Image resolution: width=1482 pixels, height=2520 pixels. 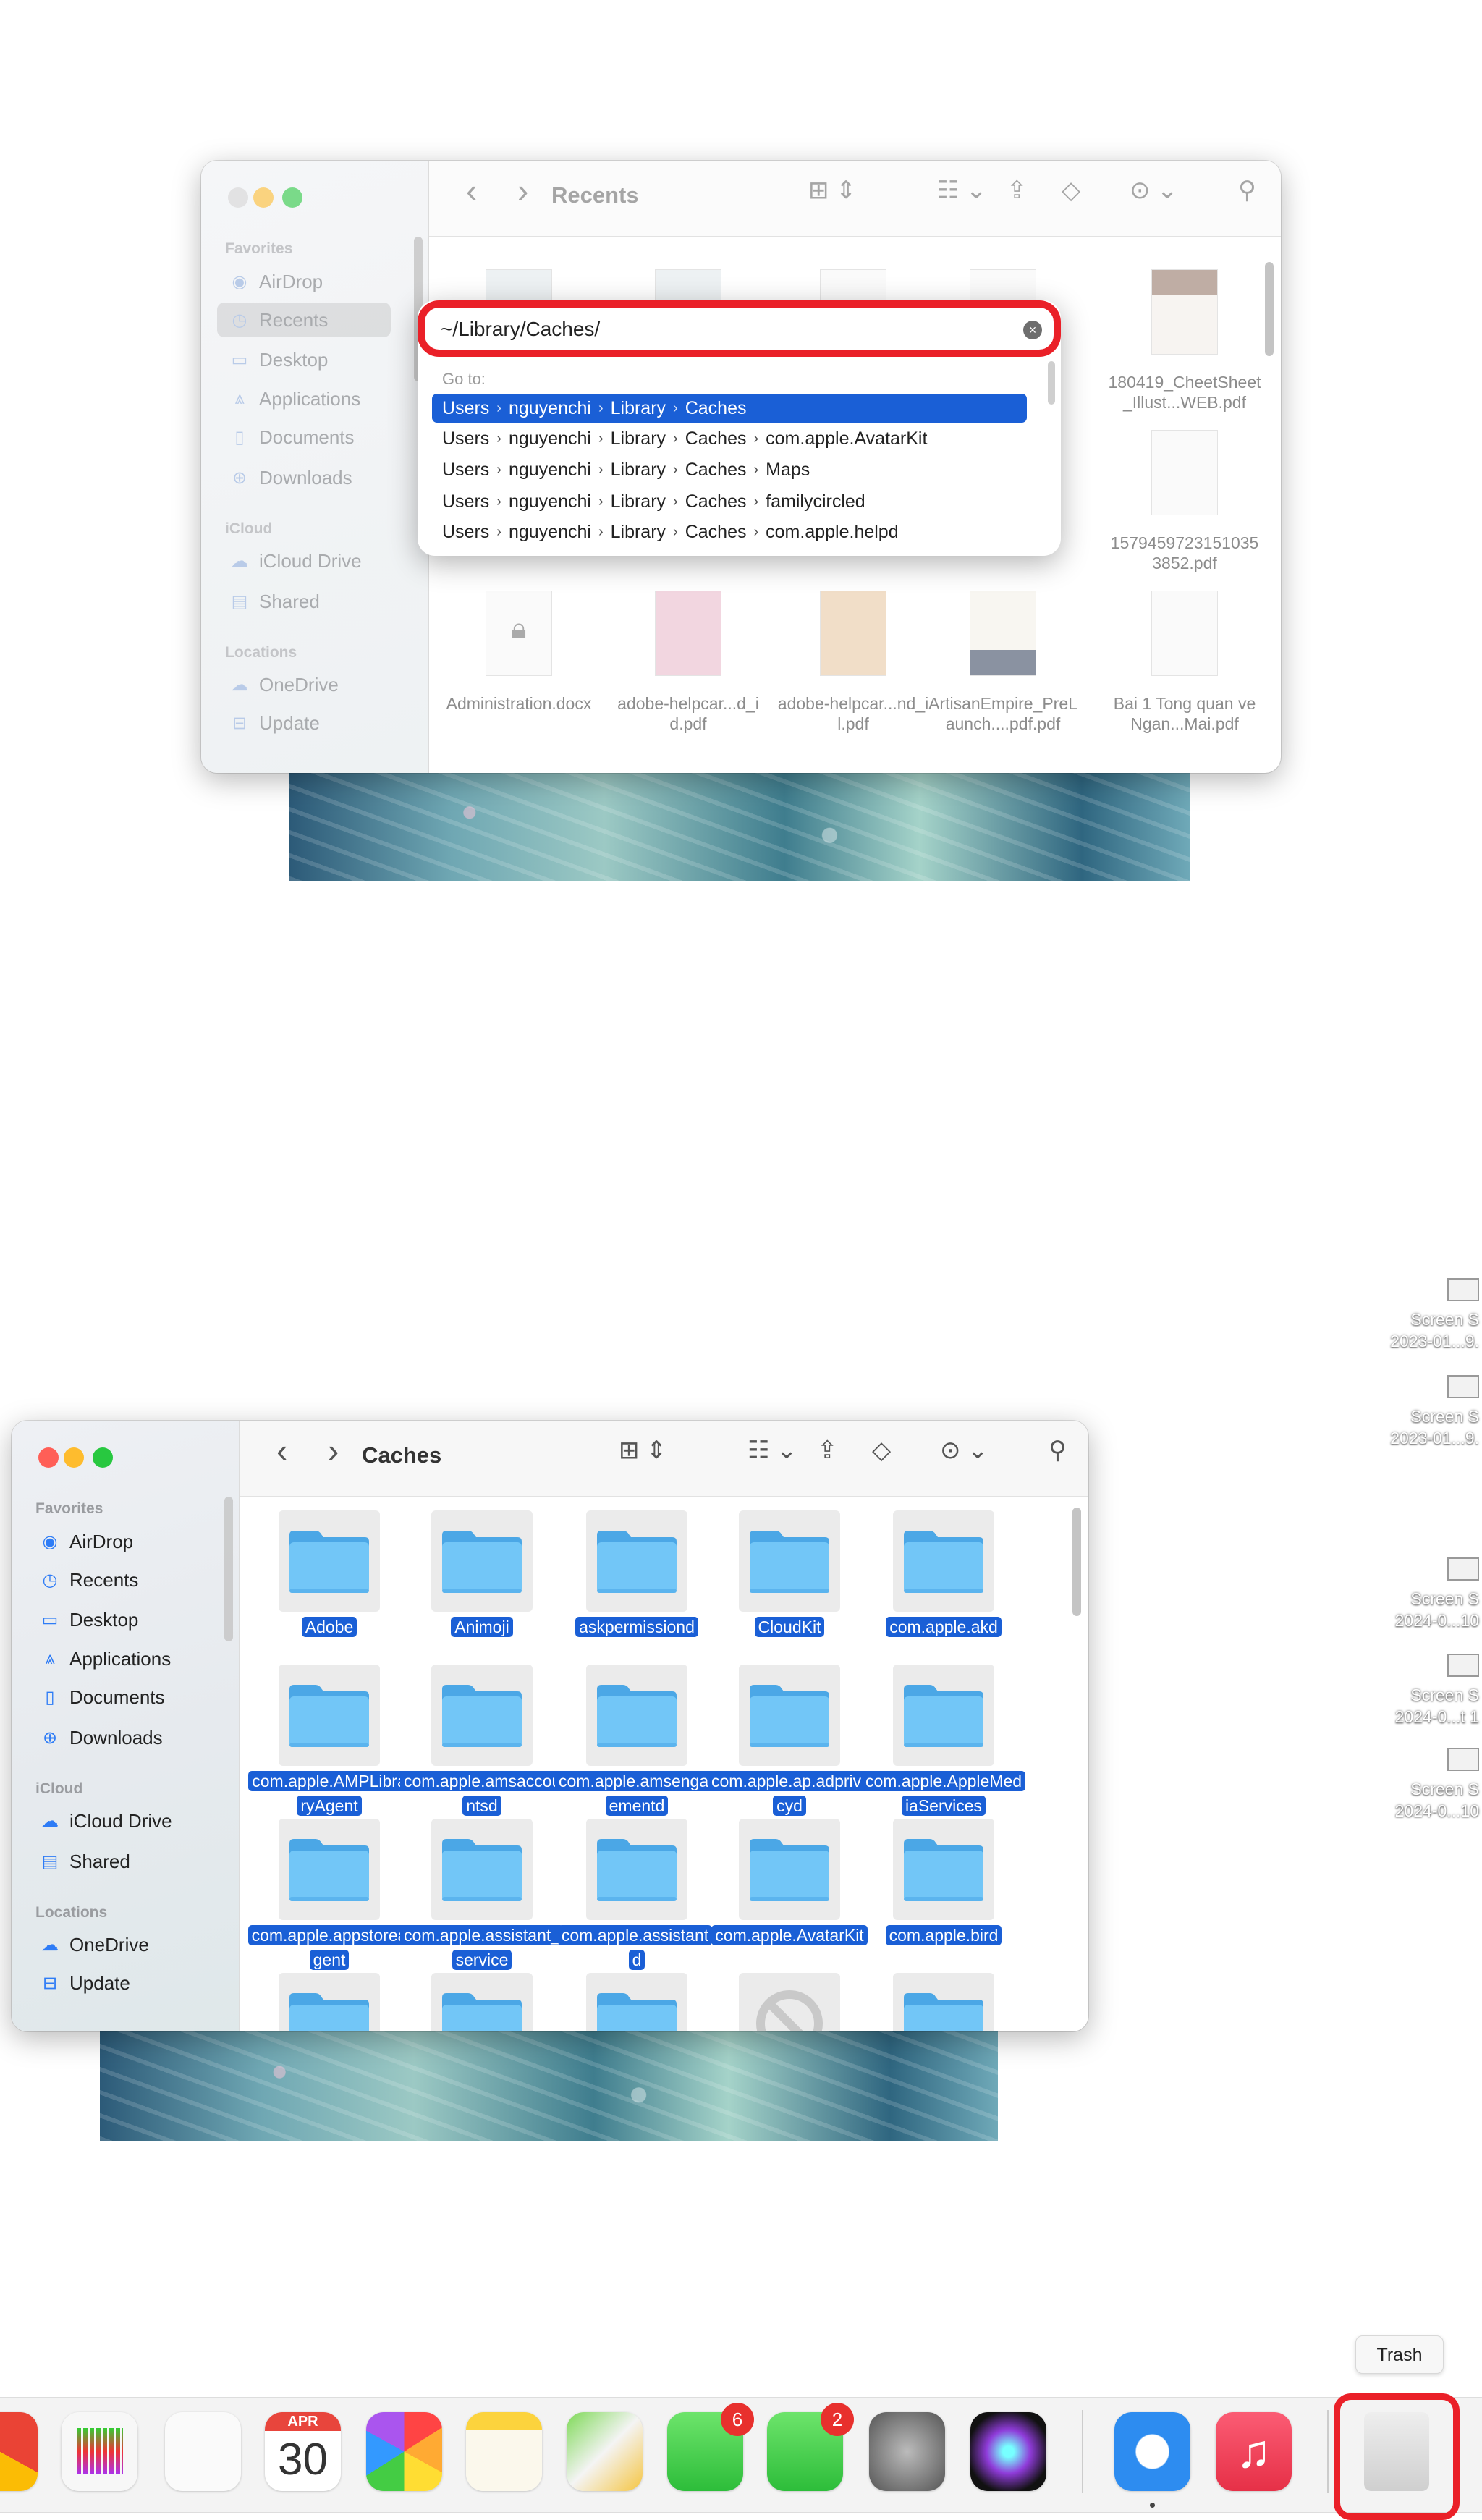 What do you see at coordinates (1184, 662) in the screenshot?
I see `file-item: Bai 1 Tong quan ve Ngan...Mai.pdf` at bounding box center [1184, 662].